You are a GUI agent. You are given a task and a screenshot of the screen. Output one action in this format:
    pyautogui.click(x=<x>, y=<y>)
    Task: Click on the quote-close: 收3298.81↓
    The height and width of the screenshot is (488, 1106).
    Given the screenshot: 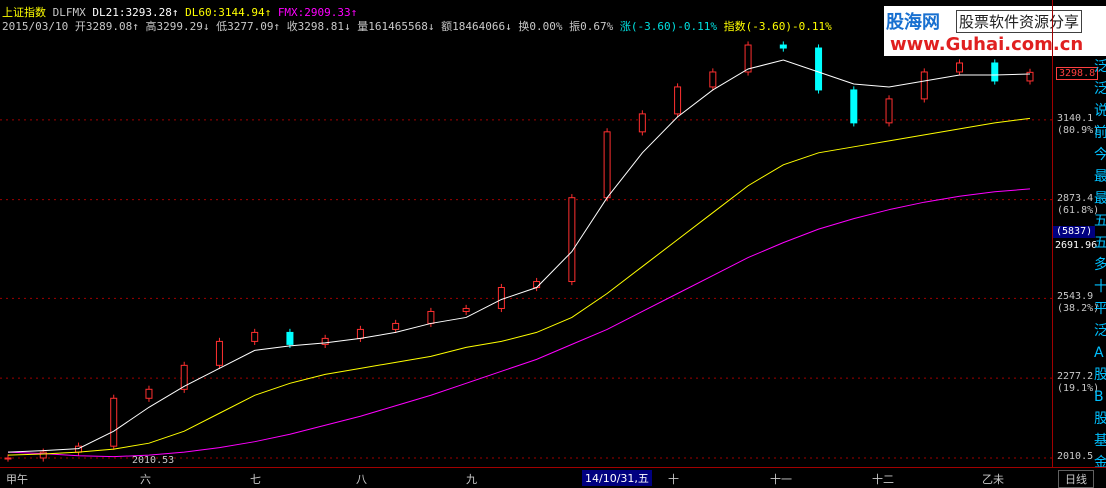 What is the action you would take?
    pyautogui.click(x=318, y=26)
    